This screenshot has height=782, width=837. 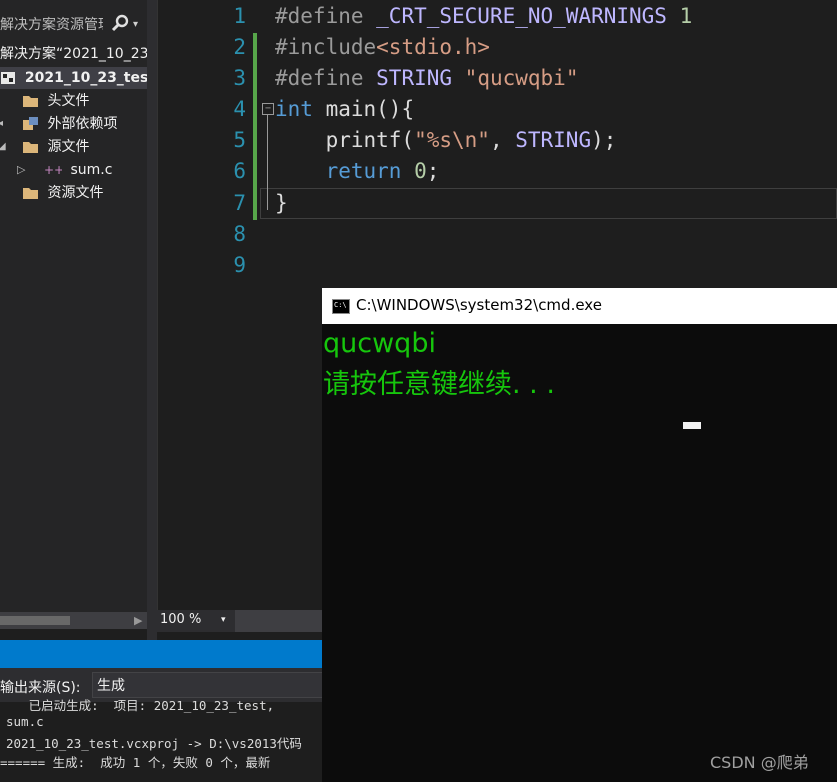 I want to click on console-icon-text: C:\, so click(x=340, y=305).